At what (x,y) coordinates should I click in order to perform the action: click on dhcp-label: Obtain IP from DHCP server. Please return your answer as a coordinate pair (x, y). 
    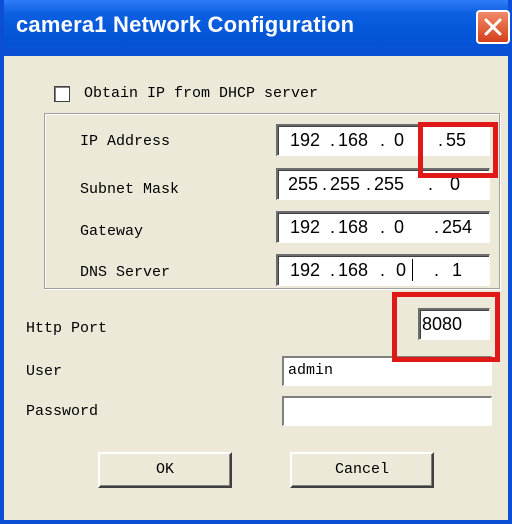
    Looking at the image, I should click on (201, 93).